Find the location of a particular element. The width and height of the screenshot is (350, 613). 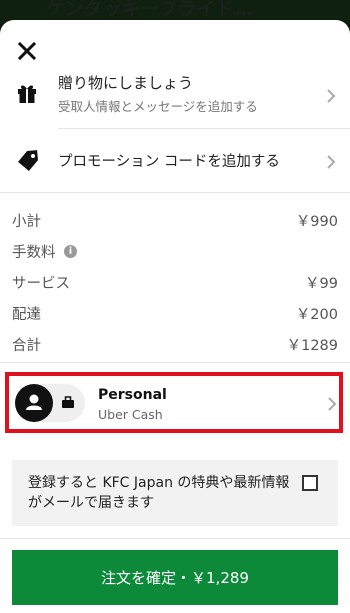

promo-code-row: プロモーション コードを追加する is located at coordinates (175, 162).